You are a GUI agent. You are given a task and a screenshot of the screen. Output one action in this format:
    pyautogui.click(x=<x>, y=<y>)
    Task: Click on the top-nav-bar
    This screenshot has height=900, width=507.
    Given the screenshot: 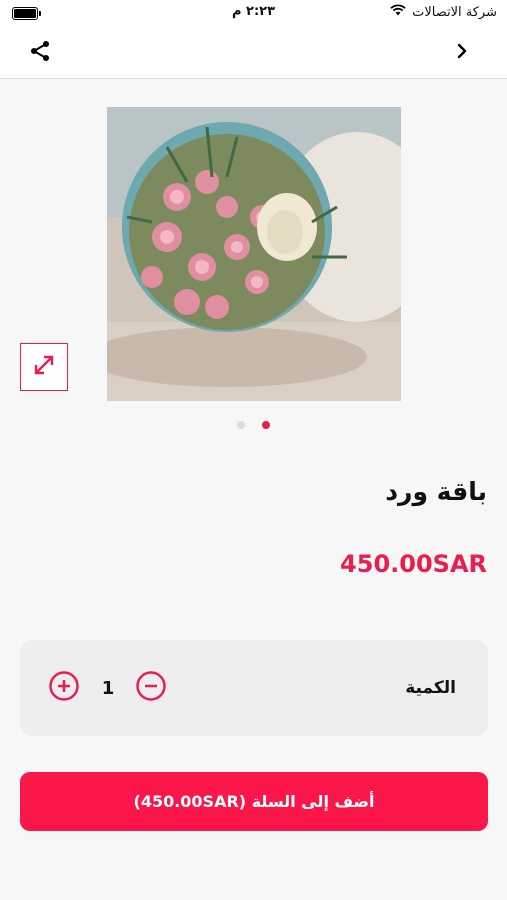 What is the action you would take?
    pyautogui.click(x=253, y=53)
    